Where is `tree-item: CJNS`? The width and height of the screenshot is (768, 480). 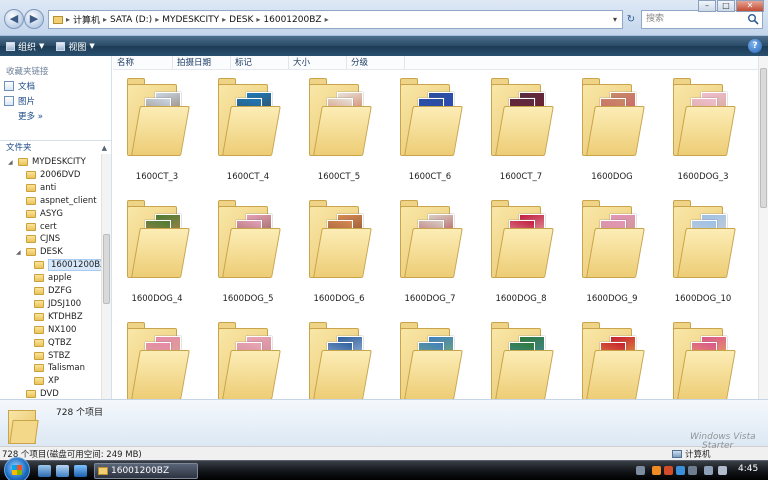 tree-item: CJNS is located at coordinates (38, 239).